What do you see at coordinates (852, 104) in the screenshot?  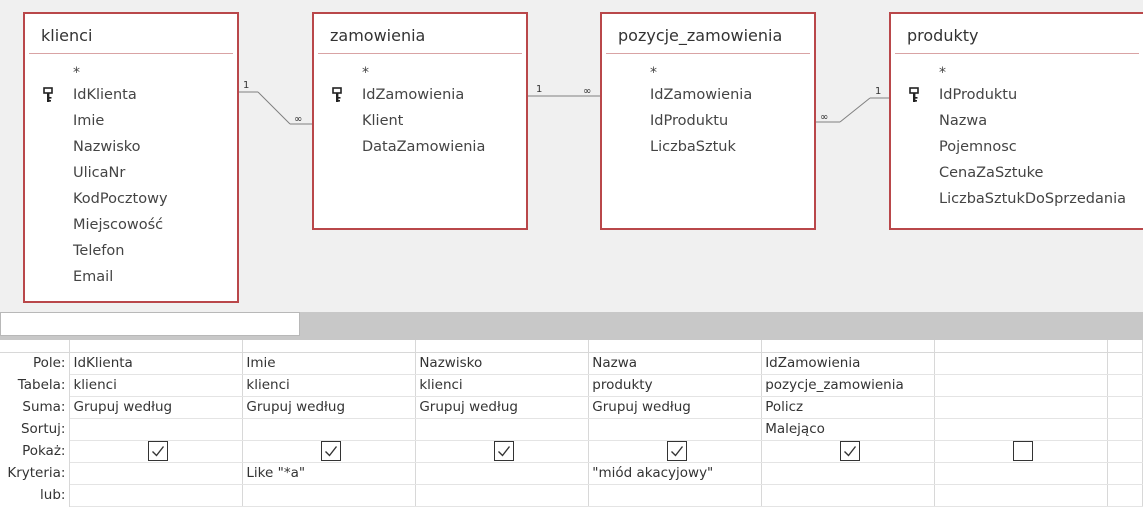 I see `relation-pozycje-produkty: ∞ 1` at bounding box center [852, 104].